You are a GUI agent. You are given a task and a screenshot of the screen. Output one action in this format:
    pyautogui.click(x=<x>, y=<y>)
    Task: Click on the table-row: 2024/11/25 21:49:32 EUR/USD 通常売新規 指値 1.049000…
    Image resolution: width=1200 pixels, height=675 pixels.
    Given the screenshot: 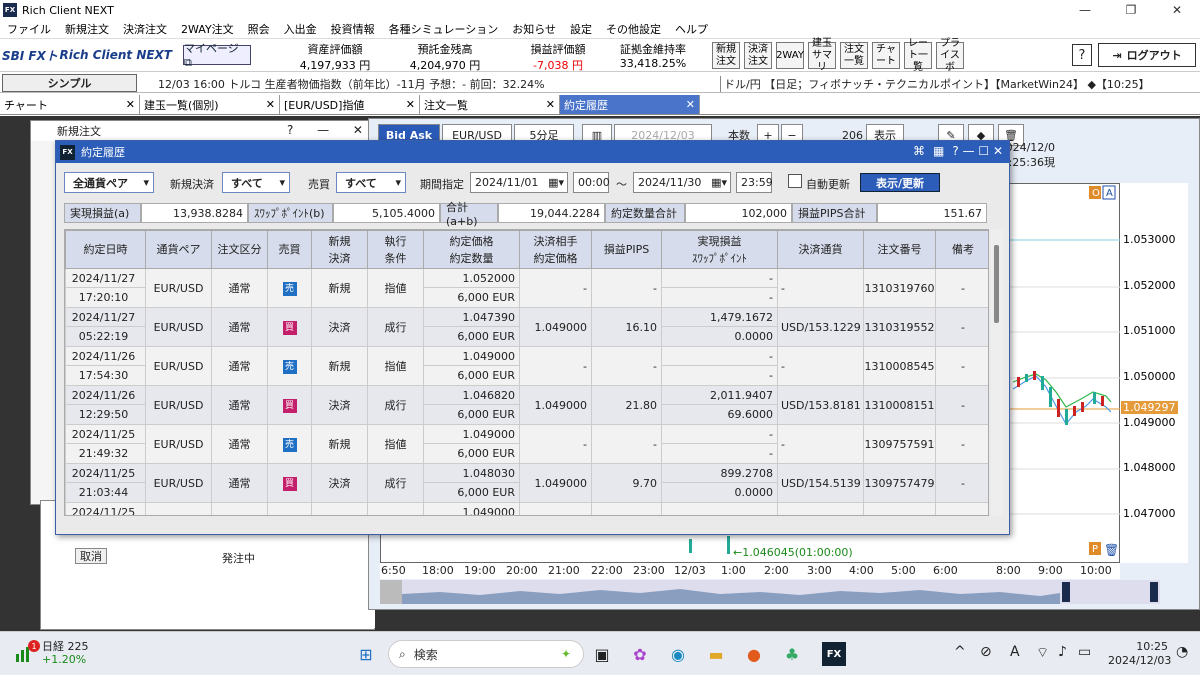 What is the action you would take?
    pyautogui.click(x=526, y=444)
    